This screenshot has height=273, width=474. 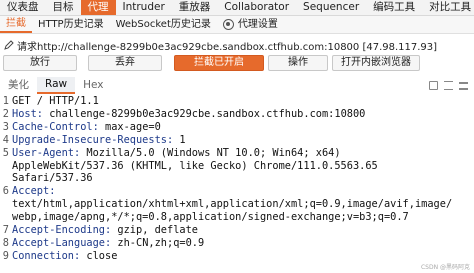 What do you see at coordinates (228, 24) in the screenshot?
I see `gear-icon` at bounding box center [228, 24].